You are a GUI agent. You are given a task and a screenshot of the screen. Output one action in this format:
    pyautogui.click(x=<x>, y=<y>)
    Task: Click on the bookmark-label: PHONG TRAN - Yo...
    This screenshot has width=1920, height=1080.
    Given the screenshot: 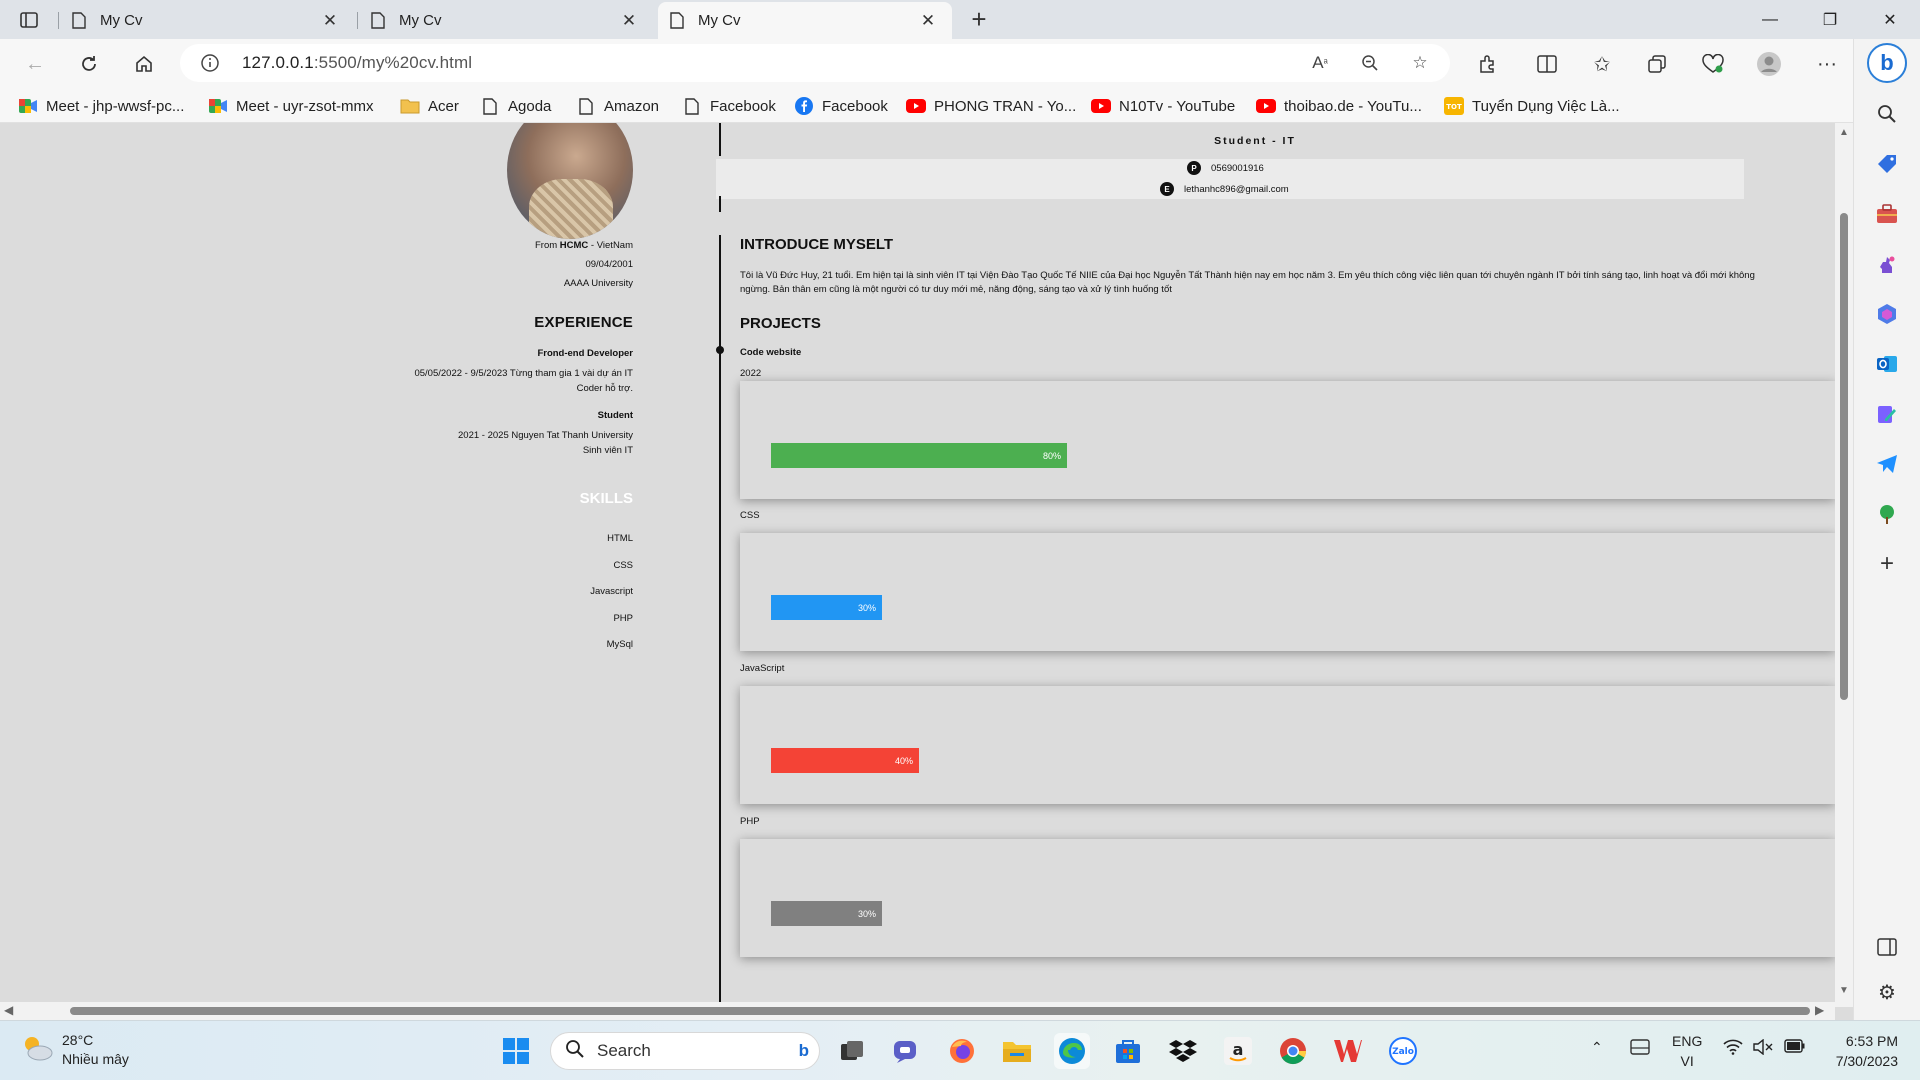 What is the action you would take?
    pyautogui.click(x=1005, y=106)
    